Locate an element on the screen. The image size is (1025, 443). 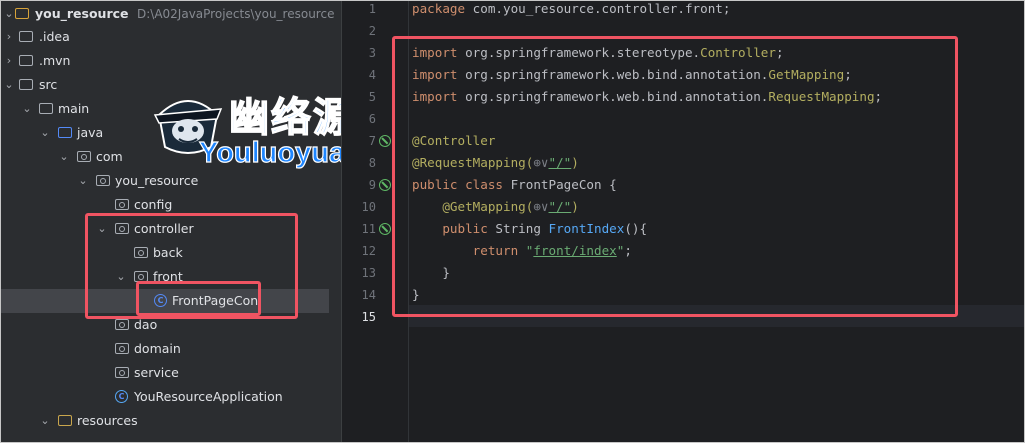
line-number: 11 is located at coordinates (368, 229).